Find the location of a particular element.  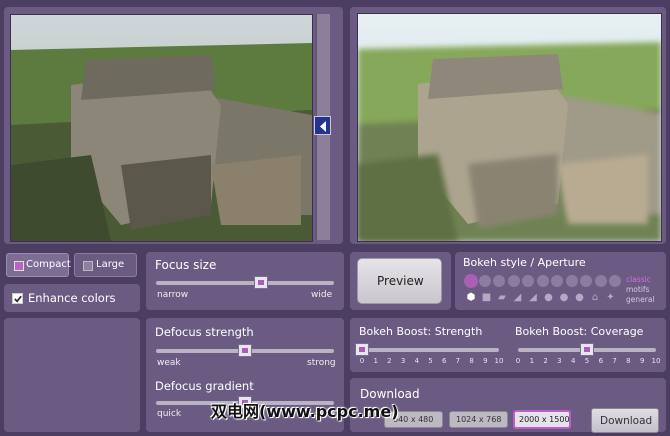

boost-coverage-slider: 0 1 2 3 4 5 6 7 8 9 10 is located at coordinates (588, 354).